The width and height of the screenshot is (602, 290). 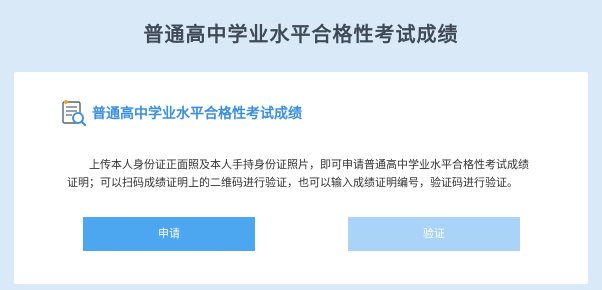 I want to click on page-title: 普通高中学业水平合格性考试成绩, so click(x=301, y=34).